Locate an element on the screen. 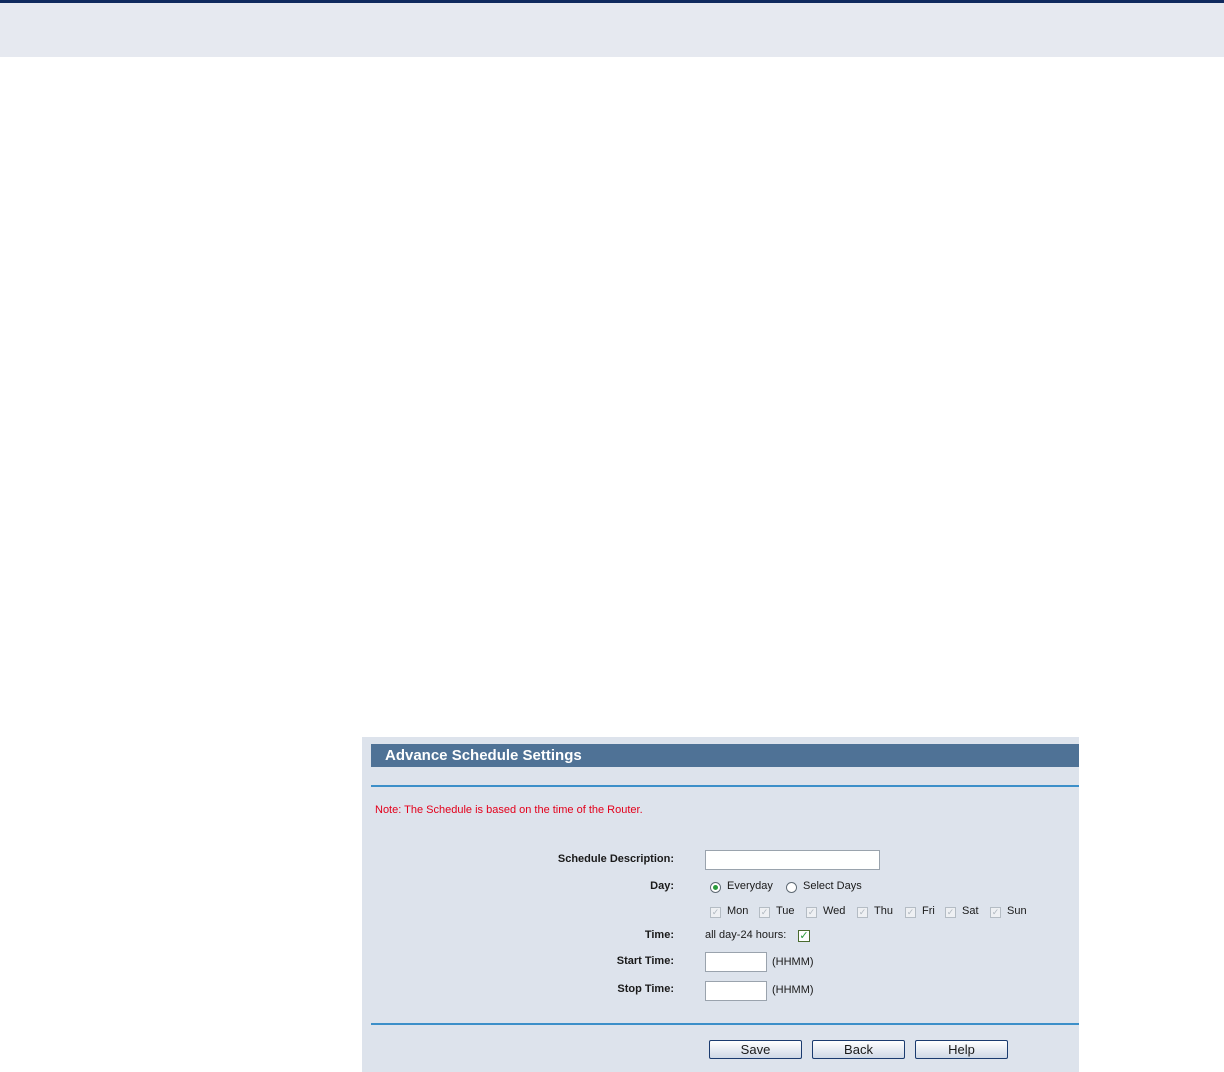 This screenshot has width=1224, height=1072. stop-time-label: Stop Time: is located at coordinates (645, 989).